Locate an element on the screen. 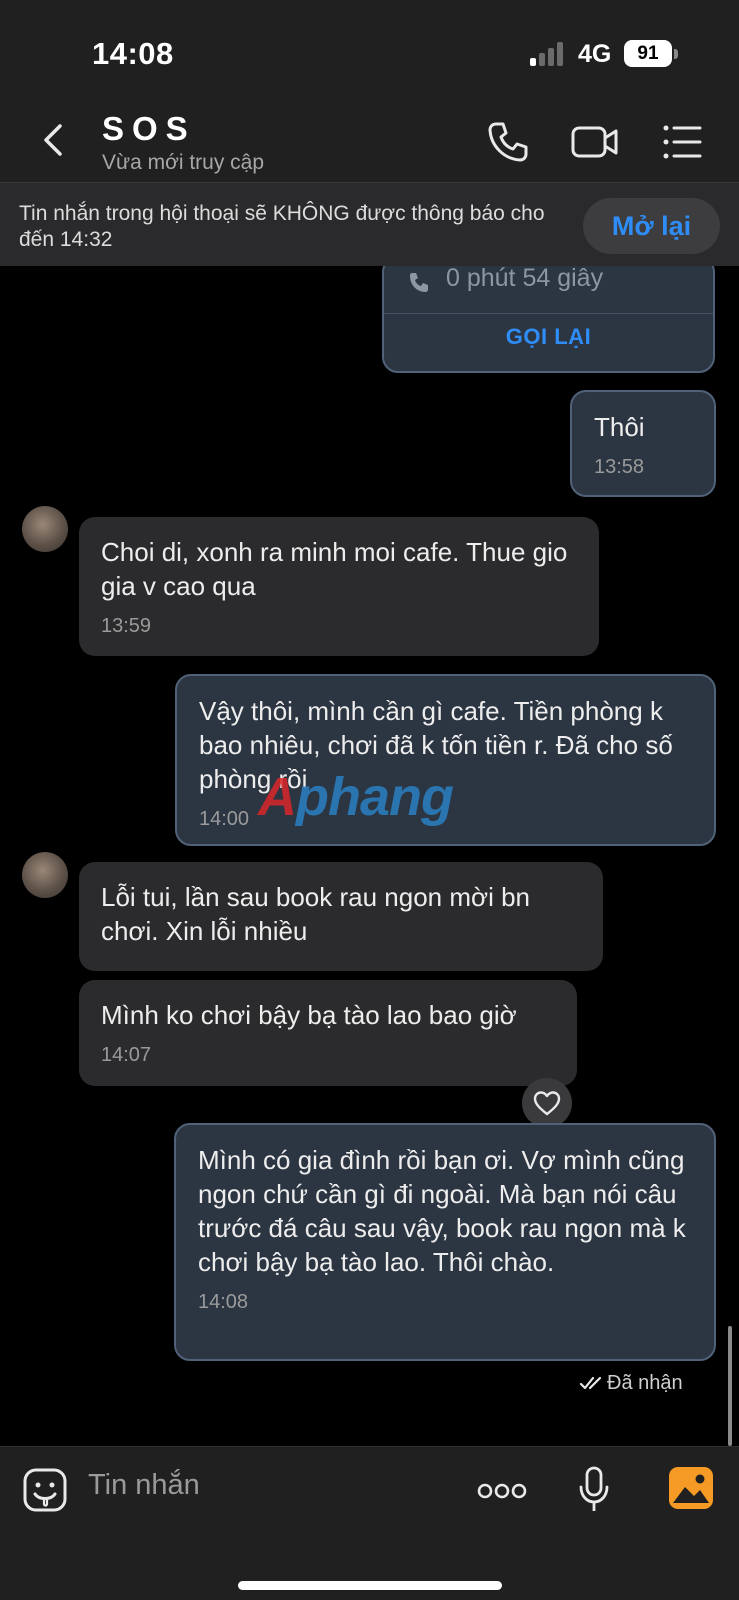  video-camera-icon is located at coordinates (594, 142).